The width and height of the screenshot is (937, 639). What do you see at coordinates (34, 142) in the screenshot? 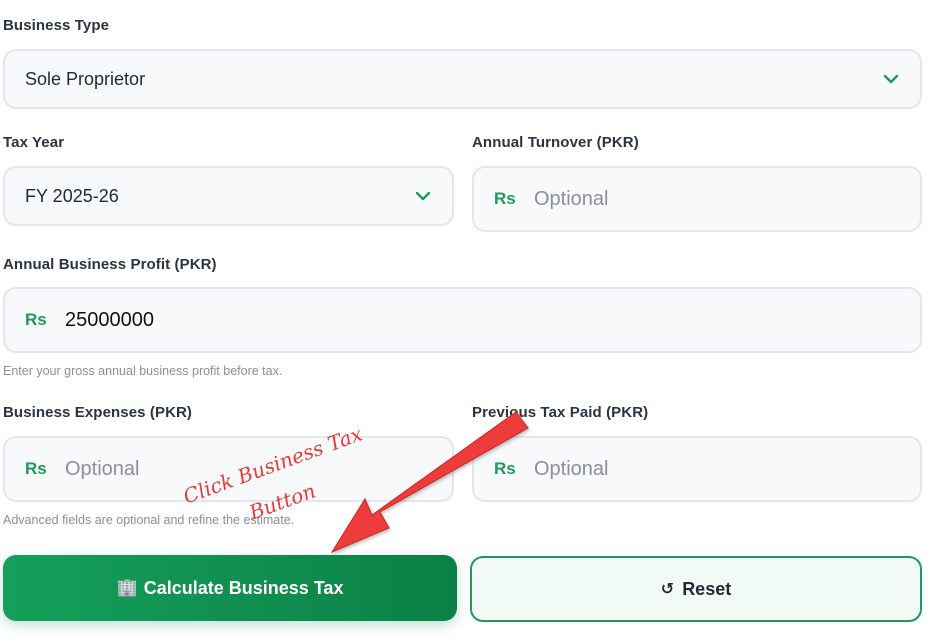
I see `tax-year-label: Tax Year` at bounding box center [34, 142].